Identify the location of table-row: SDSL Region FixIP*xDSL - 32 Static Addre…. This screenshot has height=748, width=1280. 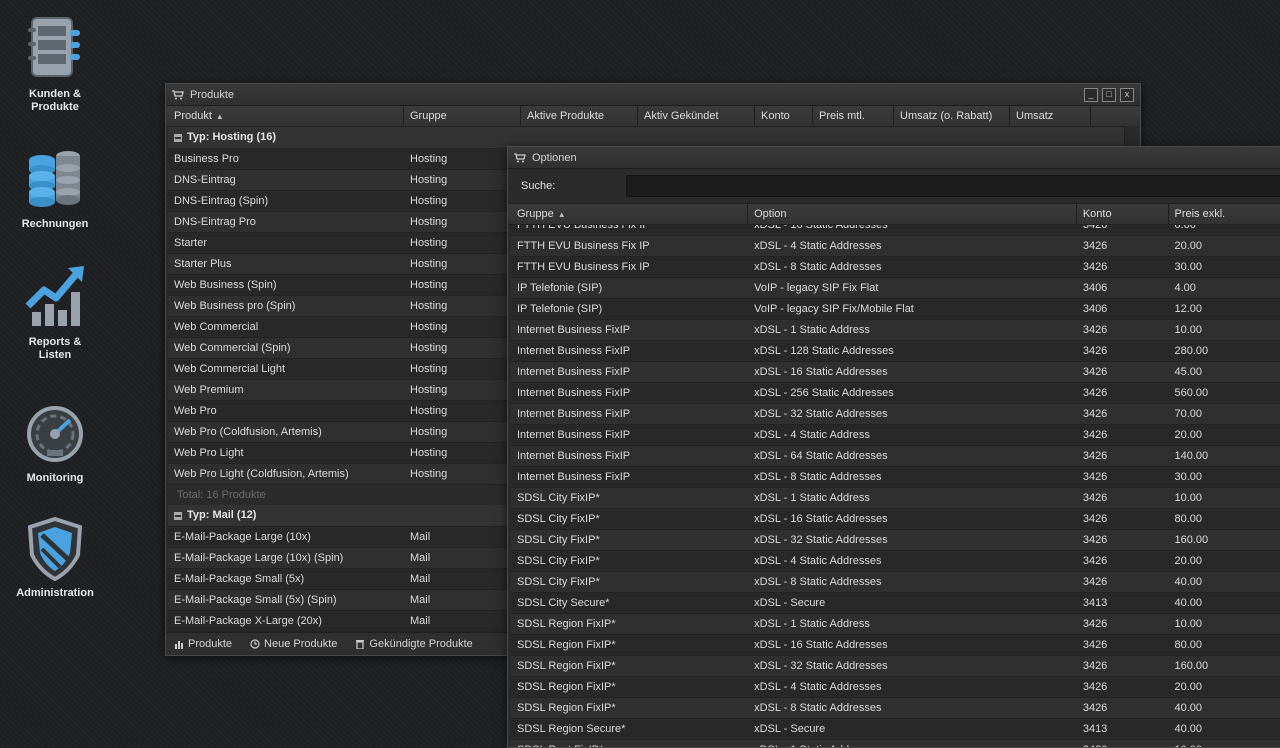
(895, 666).